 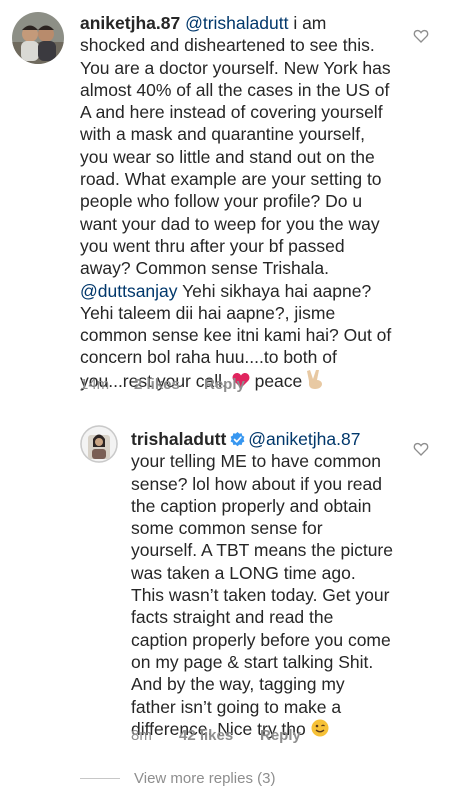 I want to click on view-more-replies: View more replies (3), so click(x=177, y=778).